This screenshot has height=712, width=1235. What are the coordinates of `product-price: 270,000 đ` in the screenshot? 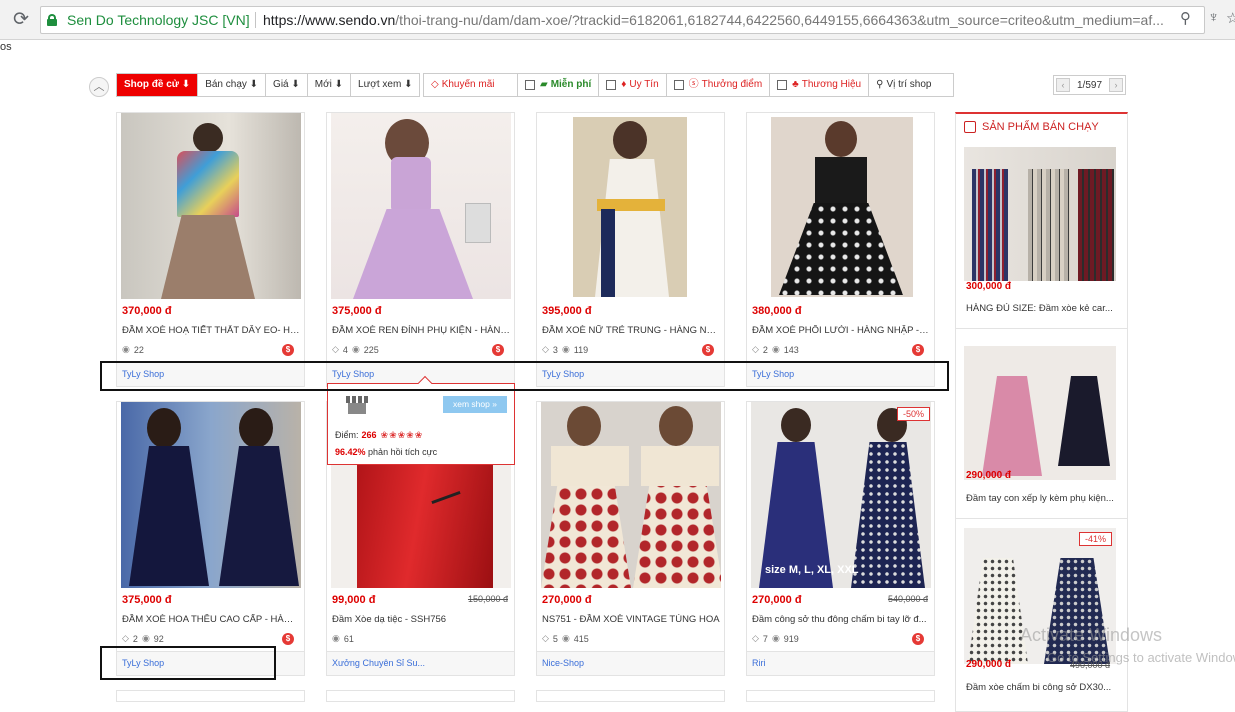 It's located at (567, 600).